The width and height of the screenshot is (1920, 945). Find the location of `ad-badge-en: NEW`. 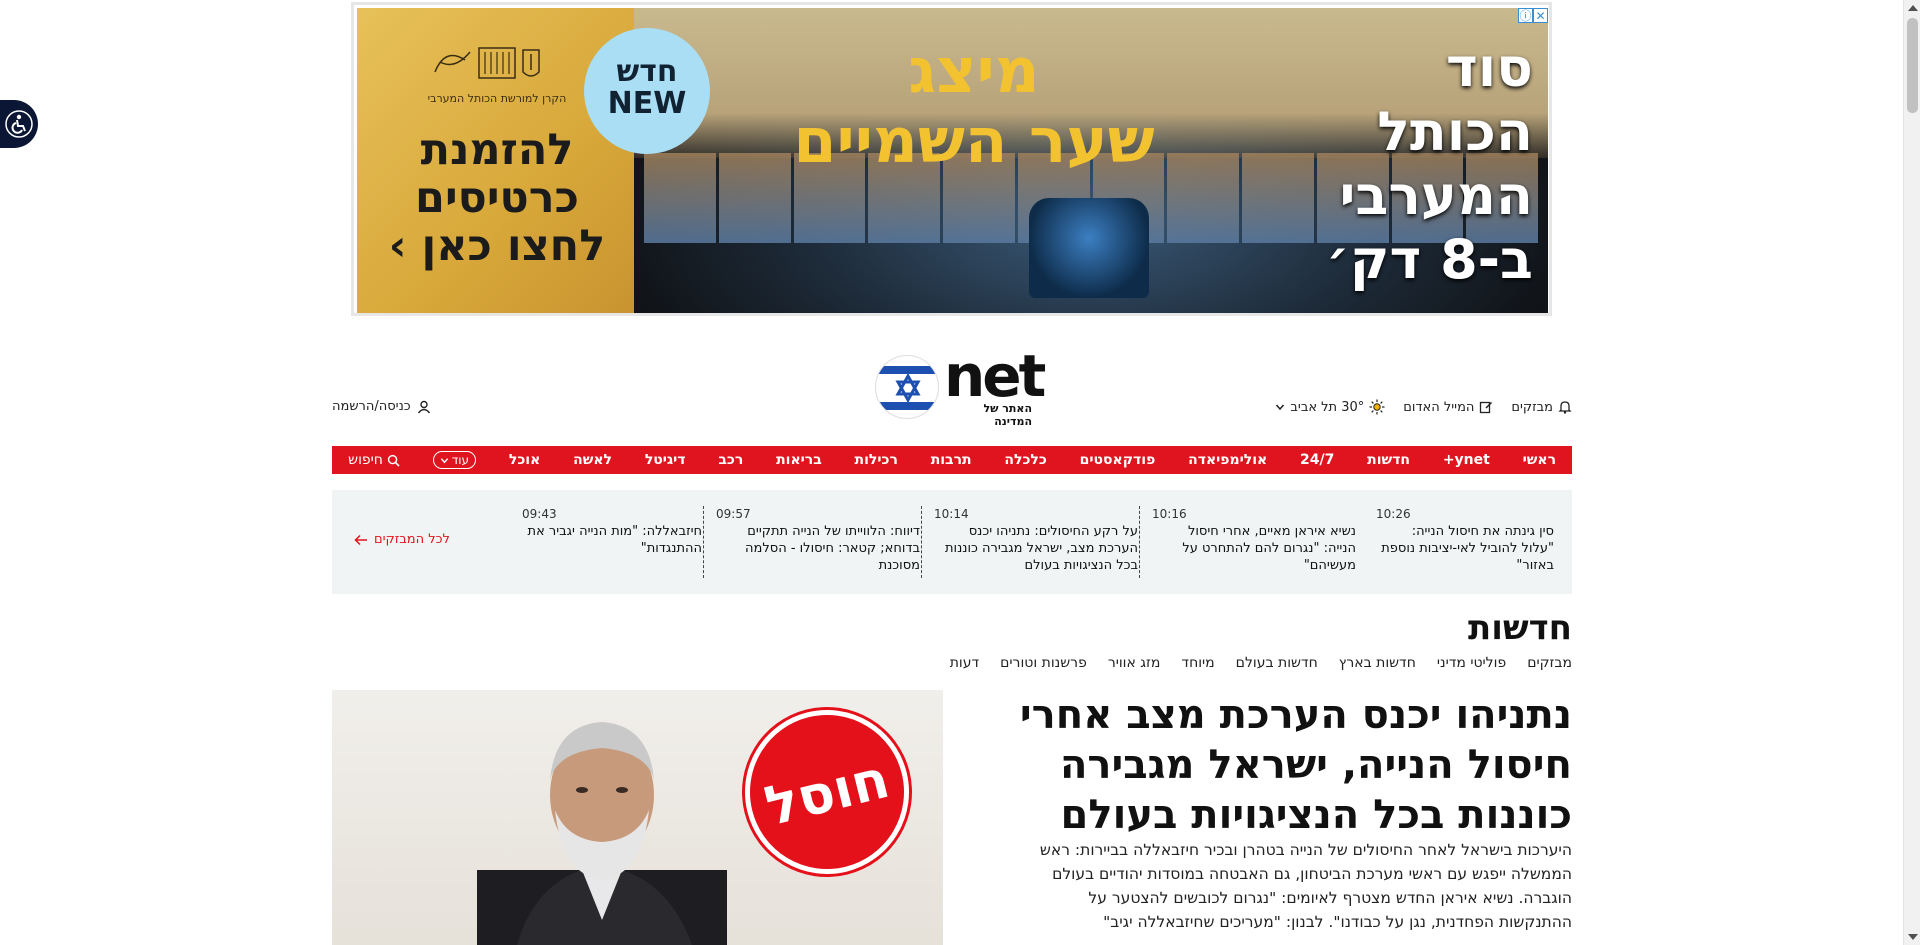

ad-badge-en: NEW is located at coordinates (647, 103).